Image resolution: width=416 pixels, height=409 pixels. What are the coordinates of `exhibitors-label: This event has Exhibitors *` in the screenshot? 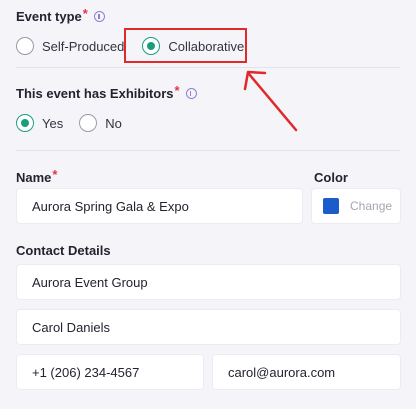 It's located at (106, 92).